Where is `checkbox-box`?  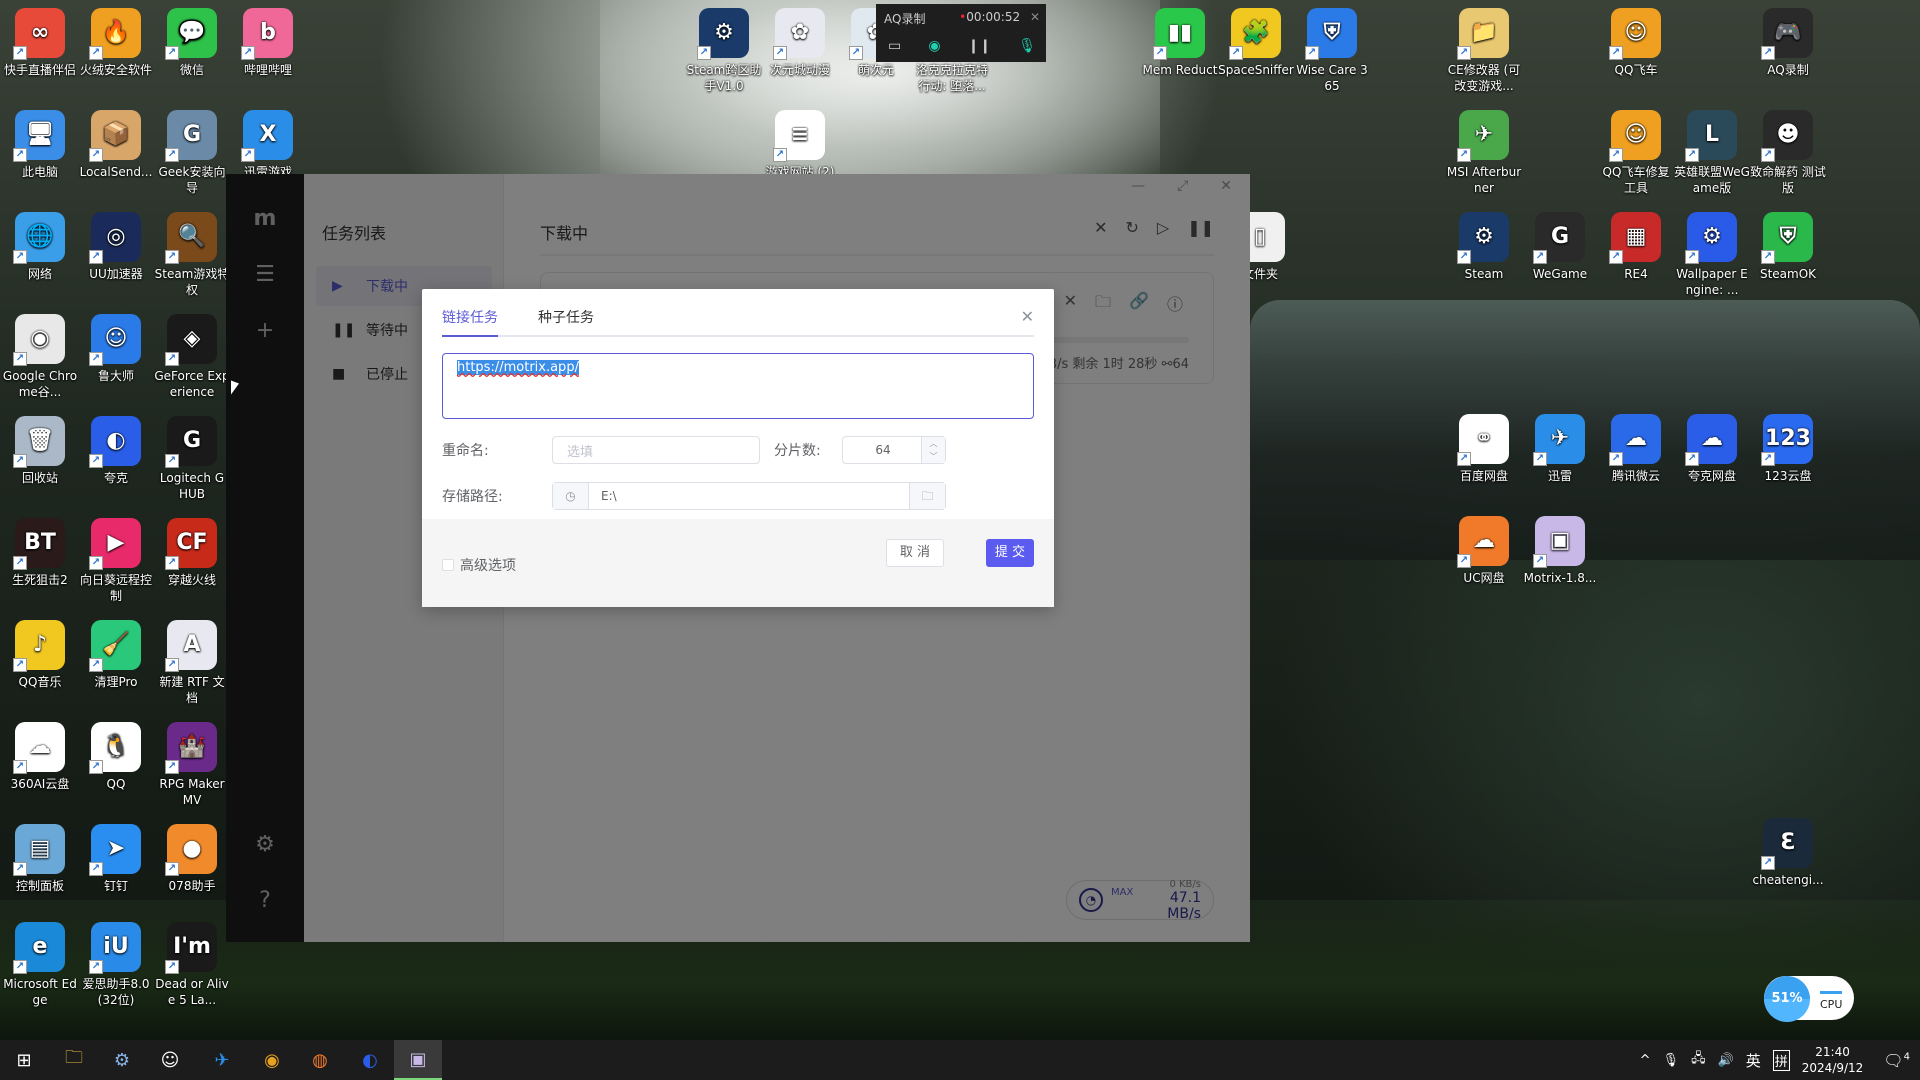 checkbox-box is located at coordinates (448, 565).